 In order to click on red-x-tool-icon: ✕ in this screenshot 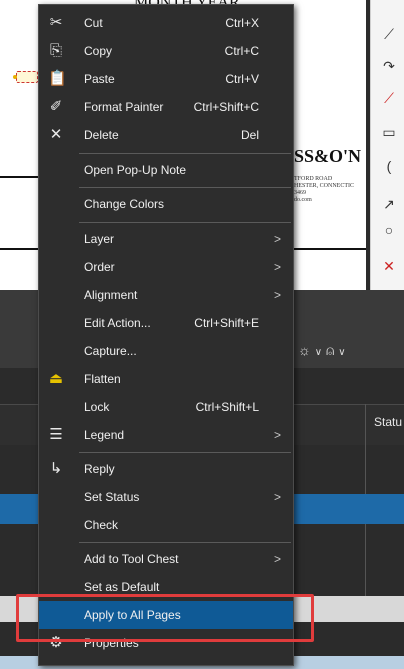, I will do `click(389, 266)`.